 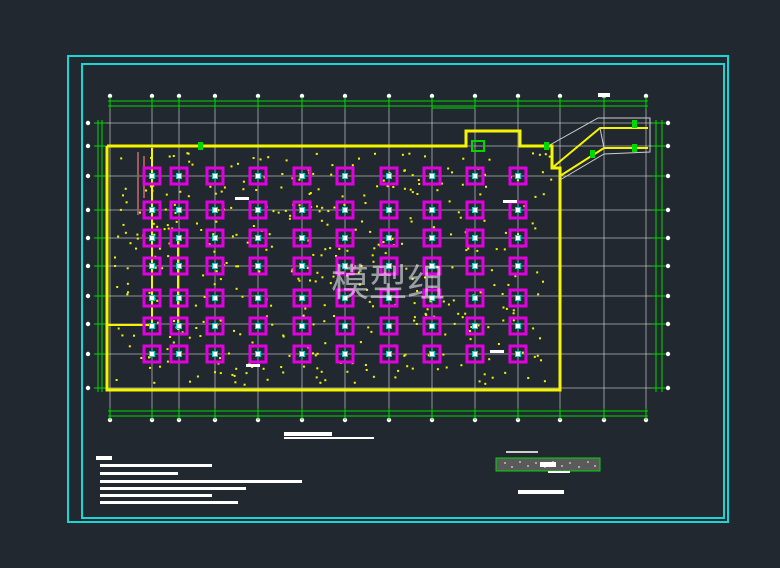 I want to click on dimension-text, so click(x=604, y=95).